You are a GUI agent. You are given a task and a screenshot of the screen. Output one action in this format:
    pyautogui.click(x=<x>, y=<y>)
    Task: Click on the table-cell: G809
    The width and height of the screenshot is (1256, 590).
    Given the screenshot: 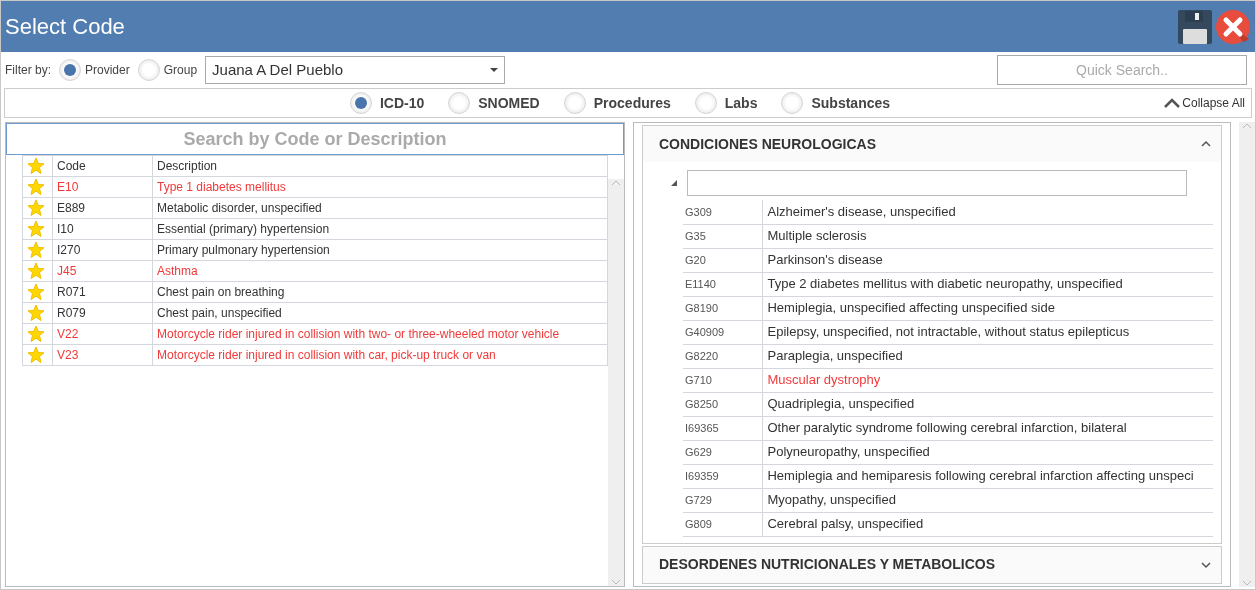 What is the action you would take?
    pyautogui.click(x=723, y=524)
    